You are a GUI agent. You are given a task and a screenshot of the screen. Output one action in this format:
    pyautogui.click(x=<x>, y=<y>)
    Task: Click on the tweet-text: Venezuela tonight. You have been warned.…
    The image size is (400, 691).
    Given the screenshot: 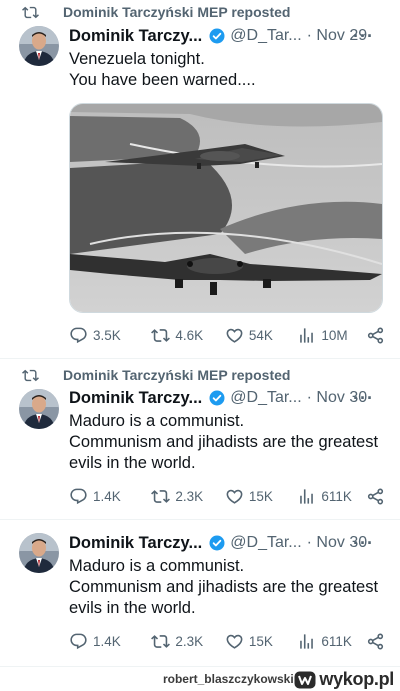 What is the action you would take?
    pyautogui.click(x=227, y=70)
    